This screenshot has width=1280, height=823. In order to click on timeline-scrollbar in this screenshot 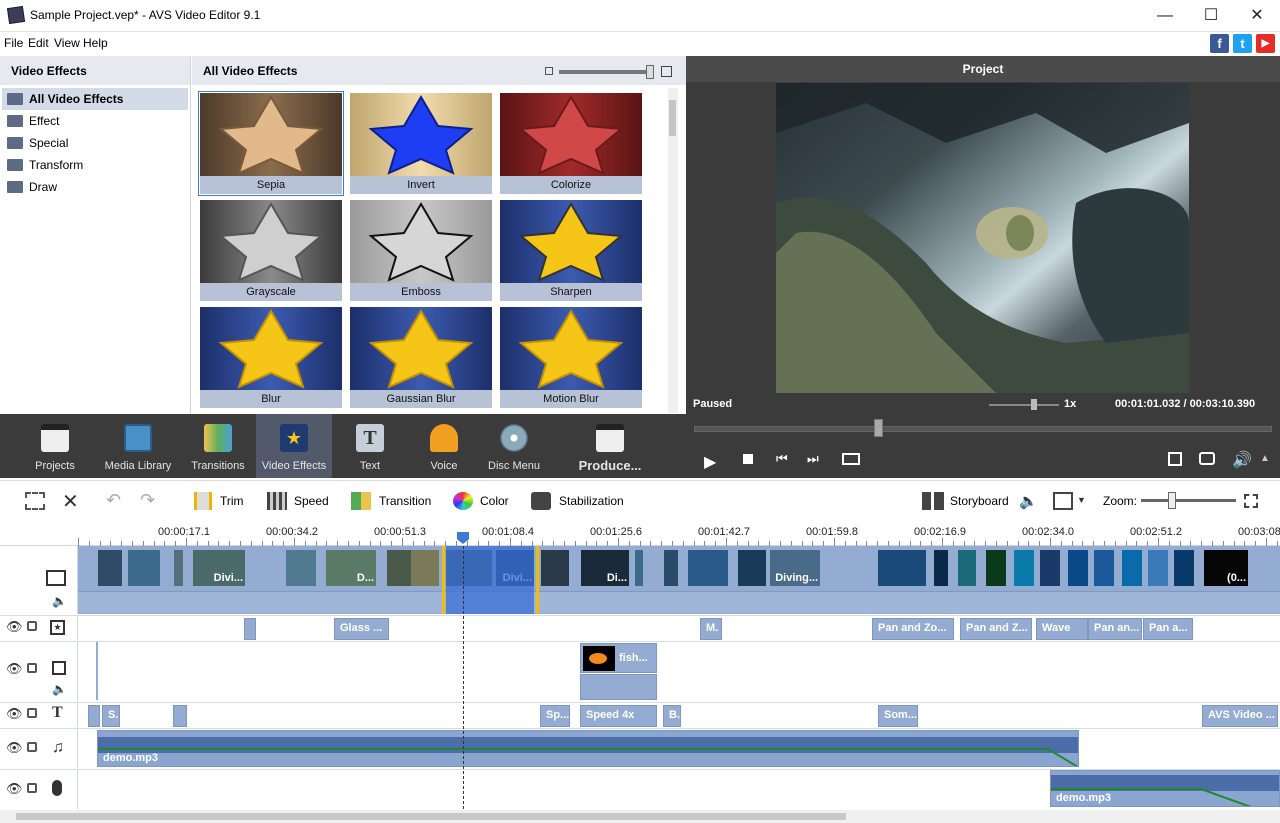, I will do `click(640, 816)`.